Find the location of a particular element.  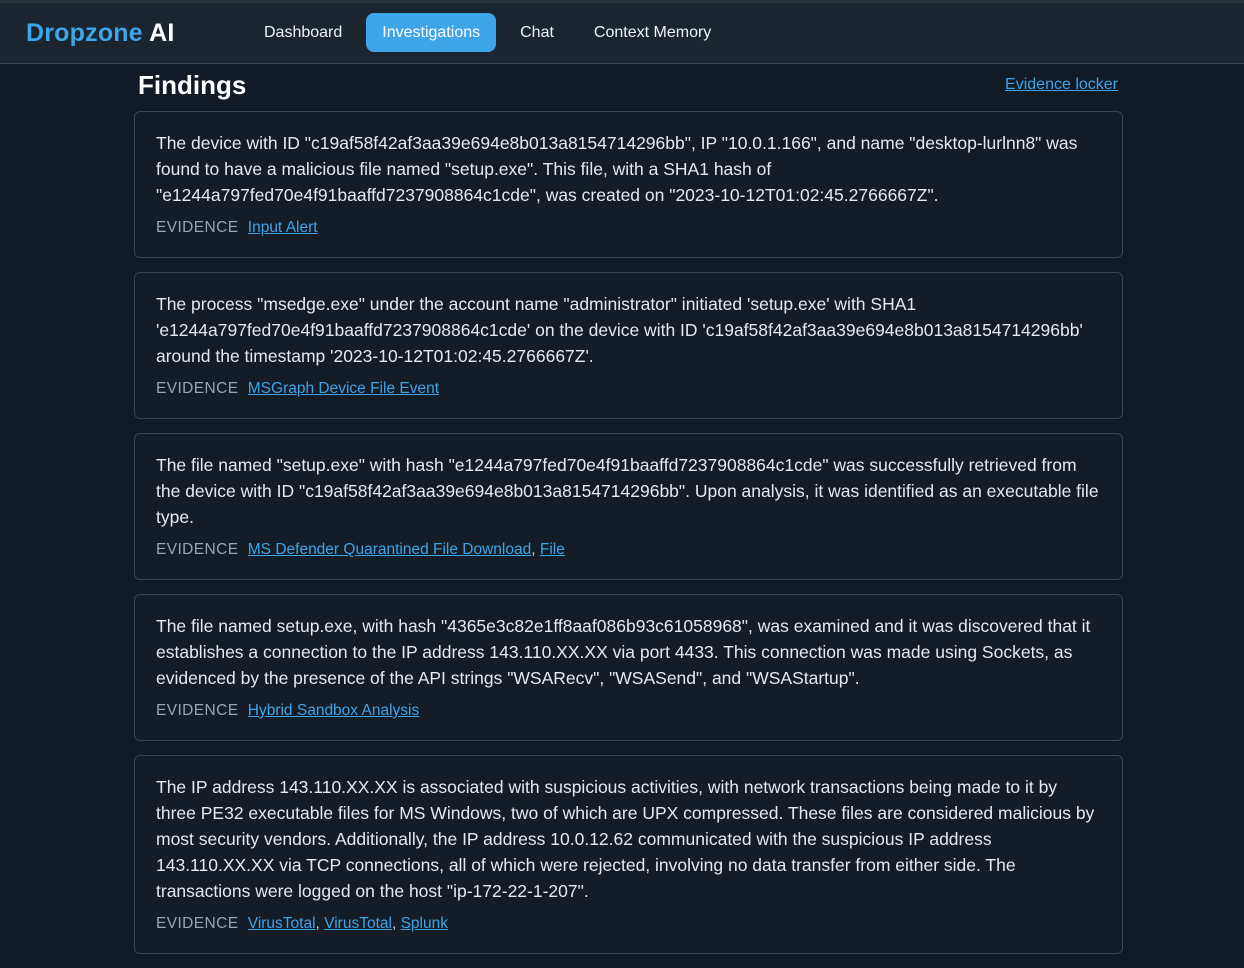

nav-tab-dashboard: Dashboard is located at coordinates (303, 32).